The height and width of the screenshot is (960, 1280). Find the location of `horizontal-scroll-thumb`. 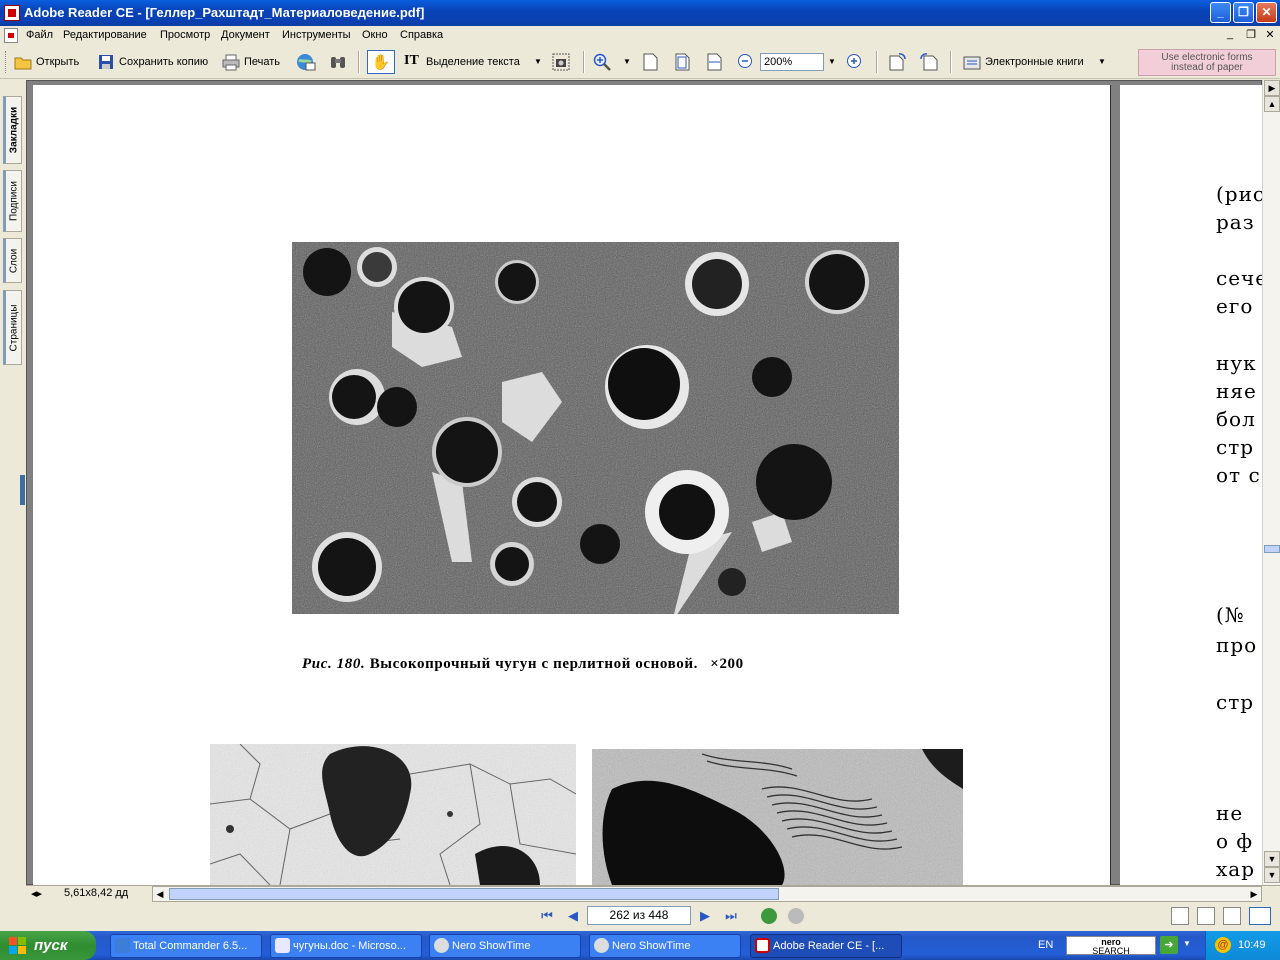

horizontal-scroll-thumb is located at coordinates (474, 894).